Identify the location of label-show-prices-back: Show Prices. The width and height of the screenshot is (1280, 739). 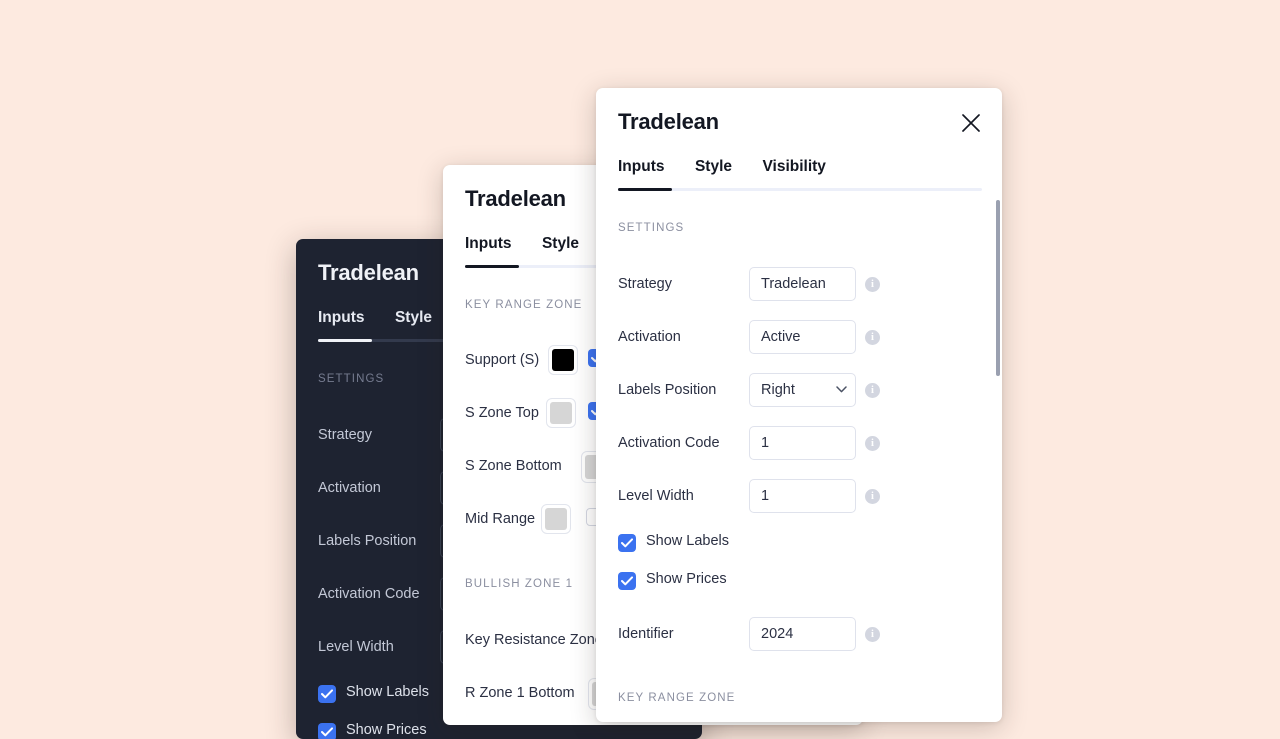
(386, 730).